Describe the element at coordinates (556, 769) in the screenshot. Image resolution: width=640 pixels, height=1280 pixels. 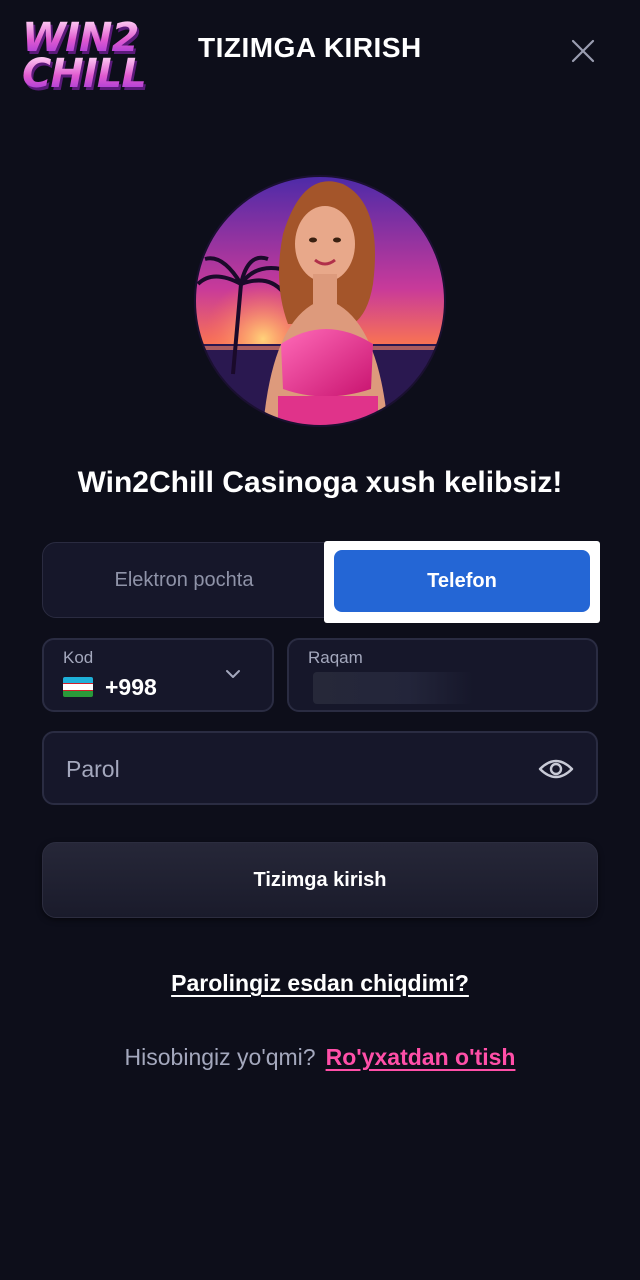
I see `eye-icon` at that location.